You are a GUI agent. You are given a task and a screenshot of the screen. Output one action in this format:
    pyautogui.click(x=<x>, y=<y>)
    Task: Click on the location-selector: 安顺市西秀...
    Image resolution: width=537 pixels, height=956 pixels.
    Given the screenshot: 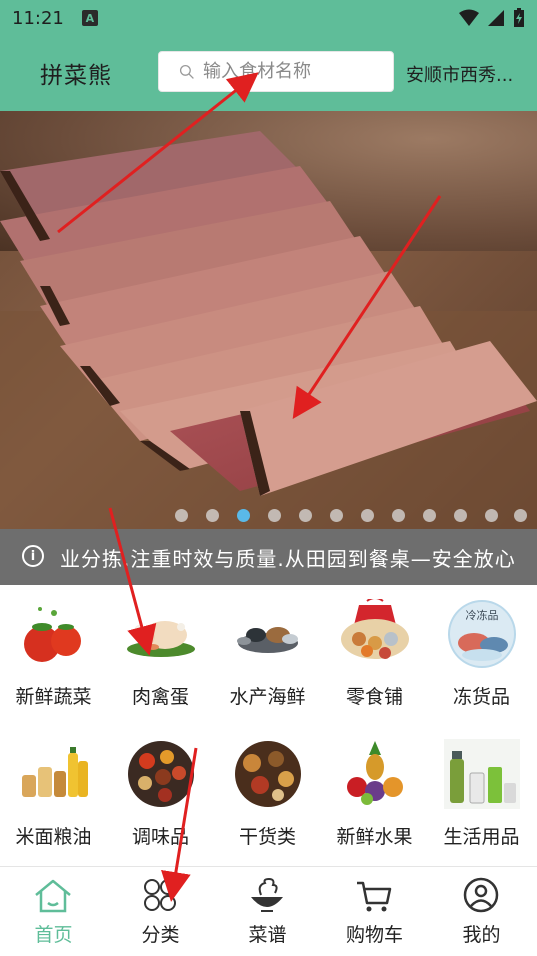 What is the action you would take?
    pyautogui.click(x=468, y=74)
    